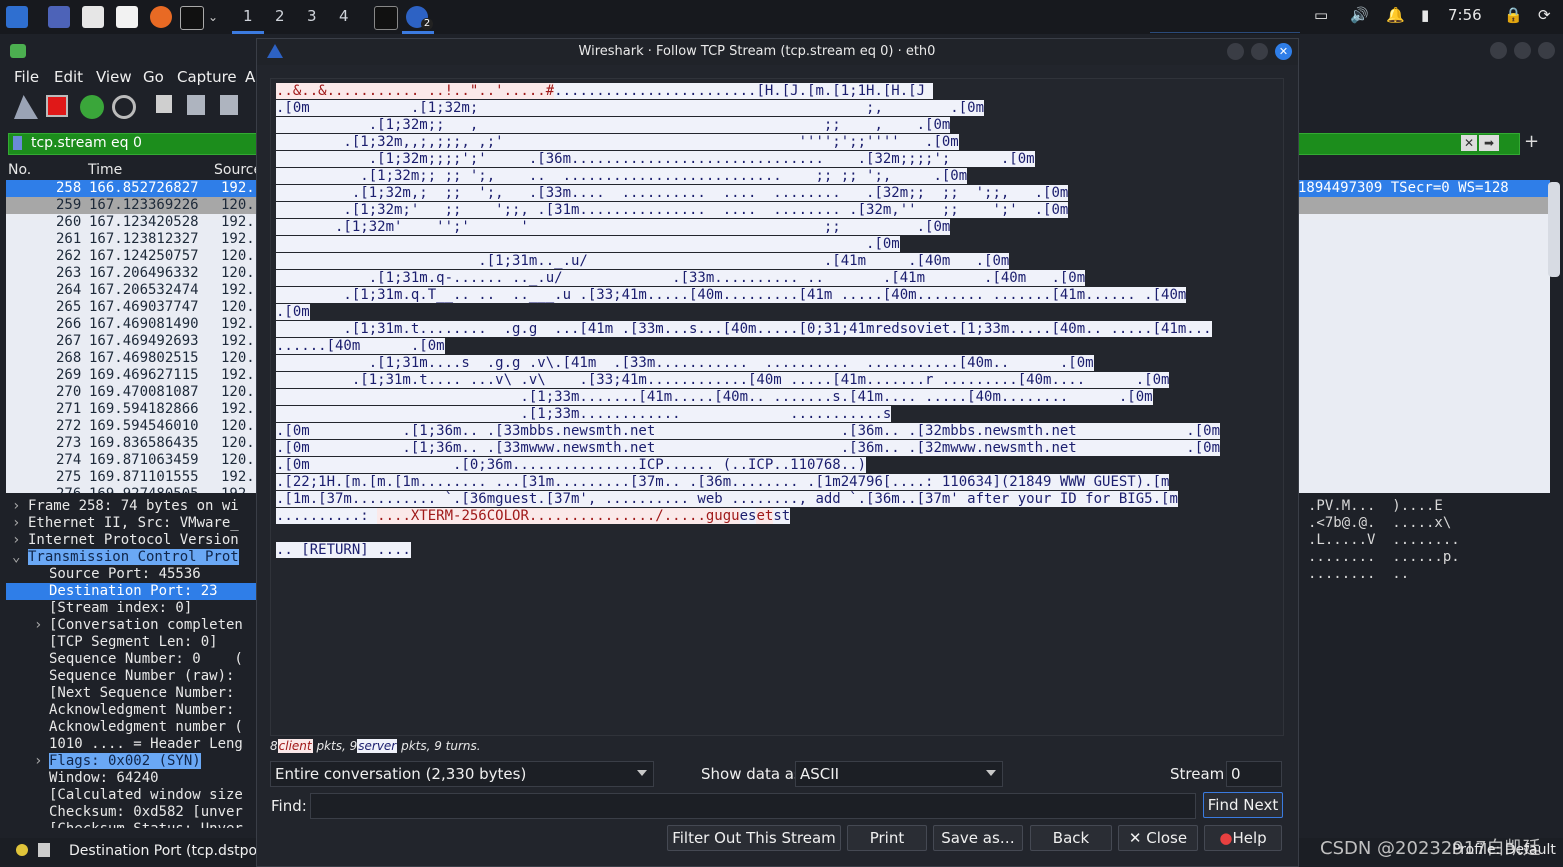 Image resolution: width=1563 pixels, height=867 pixels. Describe the element at coordinates (164, 104) in the screenshot. I see `open-file-icon` at that location.